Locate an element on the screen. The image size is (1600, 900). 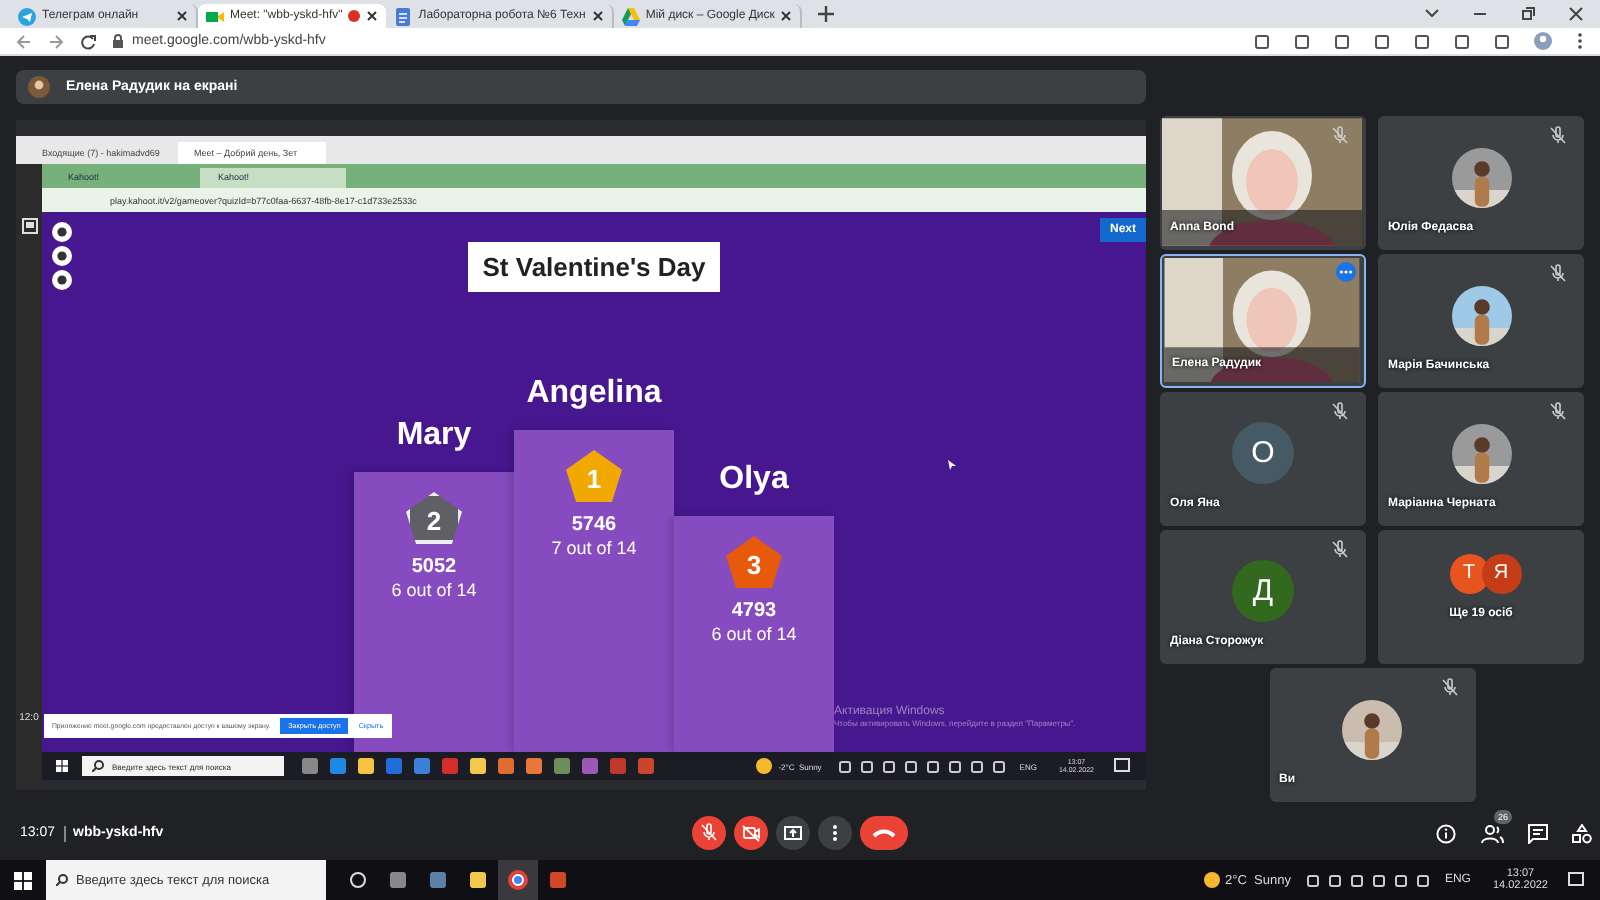
quiz-title: St Valentine's Day is located at coordinates (594, 267).